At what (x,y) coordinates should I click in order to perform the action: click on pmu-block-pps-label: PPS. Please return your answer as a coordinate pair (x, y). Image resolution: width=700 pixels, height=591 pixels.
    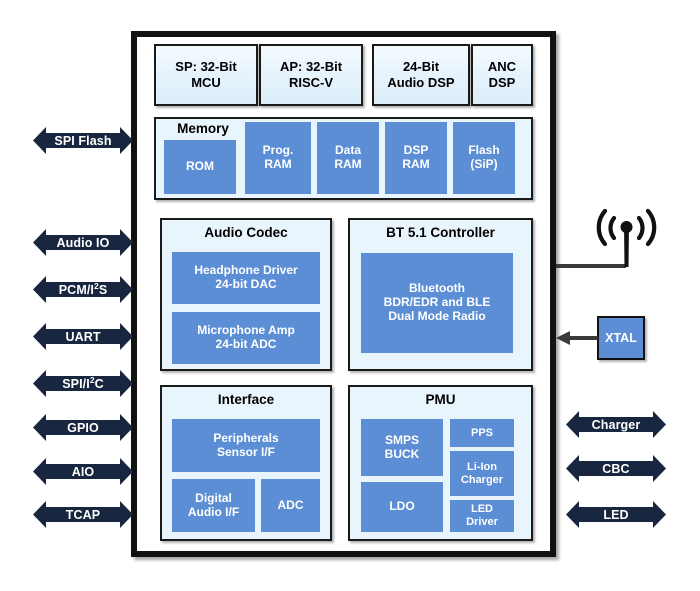
    Looking at the image, I should click on (481, 432).